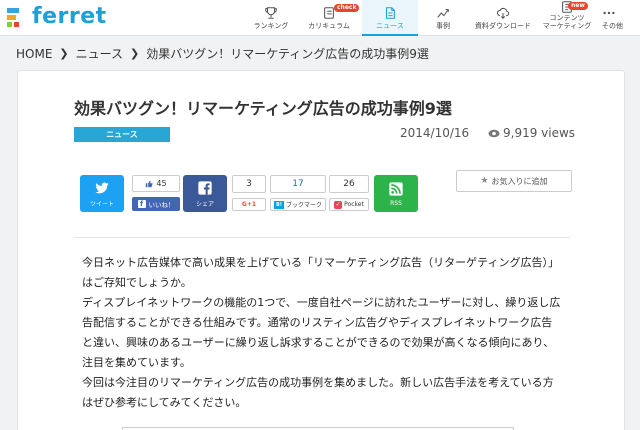 Image resolution: width=640 pixels, height=430 pixels. I want to click on nav-item-content-marketing: new コンテンツ マーケティング, so click(567, 18).